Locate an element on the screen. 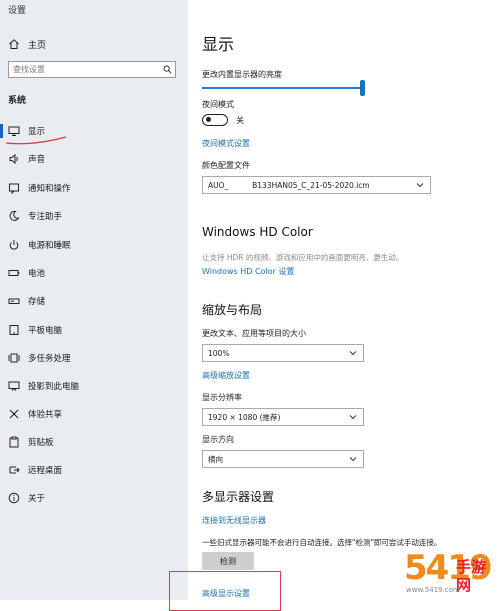 This screenshot has width=500, height=611. connect-wireless-display-link: 连接到无线显示器 is located at coordinates (234, 520).